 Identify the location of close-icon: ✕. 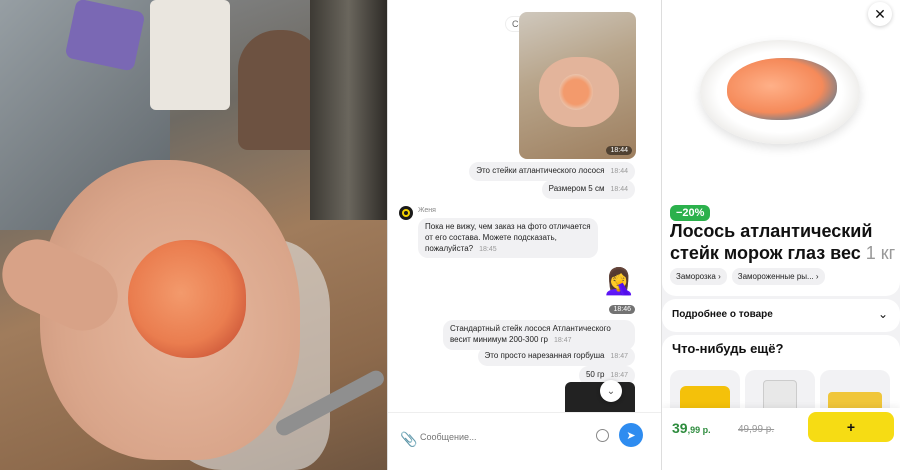
(880, 13).